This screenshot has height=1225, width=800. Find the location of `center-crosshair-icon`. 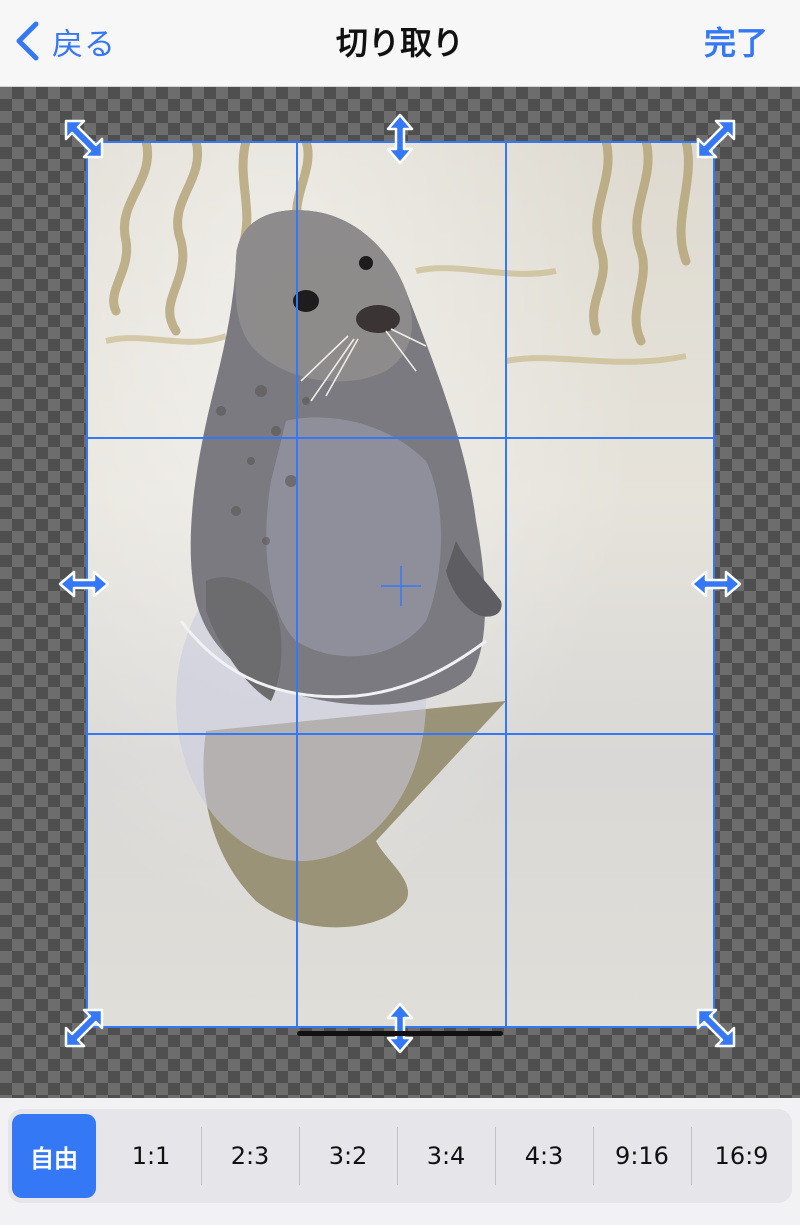

center-crosshair-icon is located at coordinates (401, 586).